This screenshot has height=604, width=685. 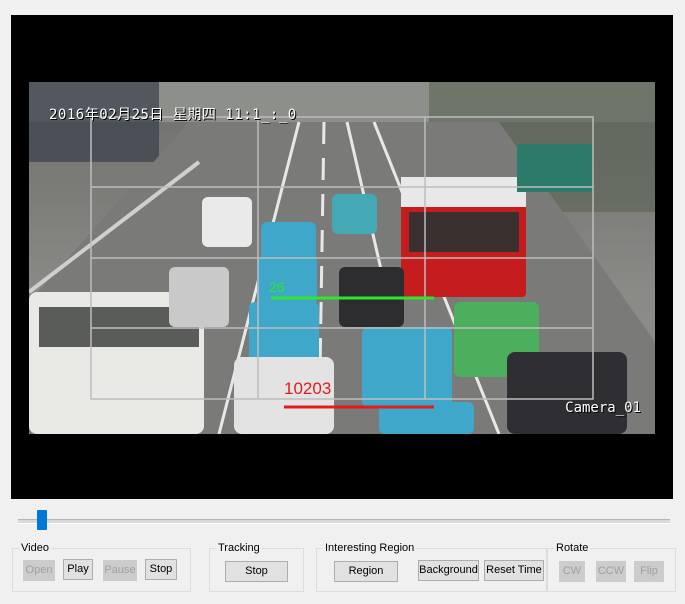 I want to click on camera-label: Camera_01, so click(x=603, y=408).